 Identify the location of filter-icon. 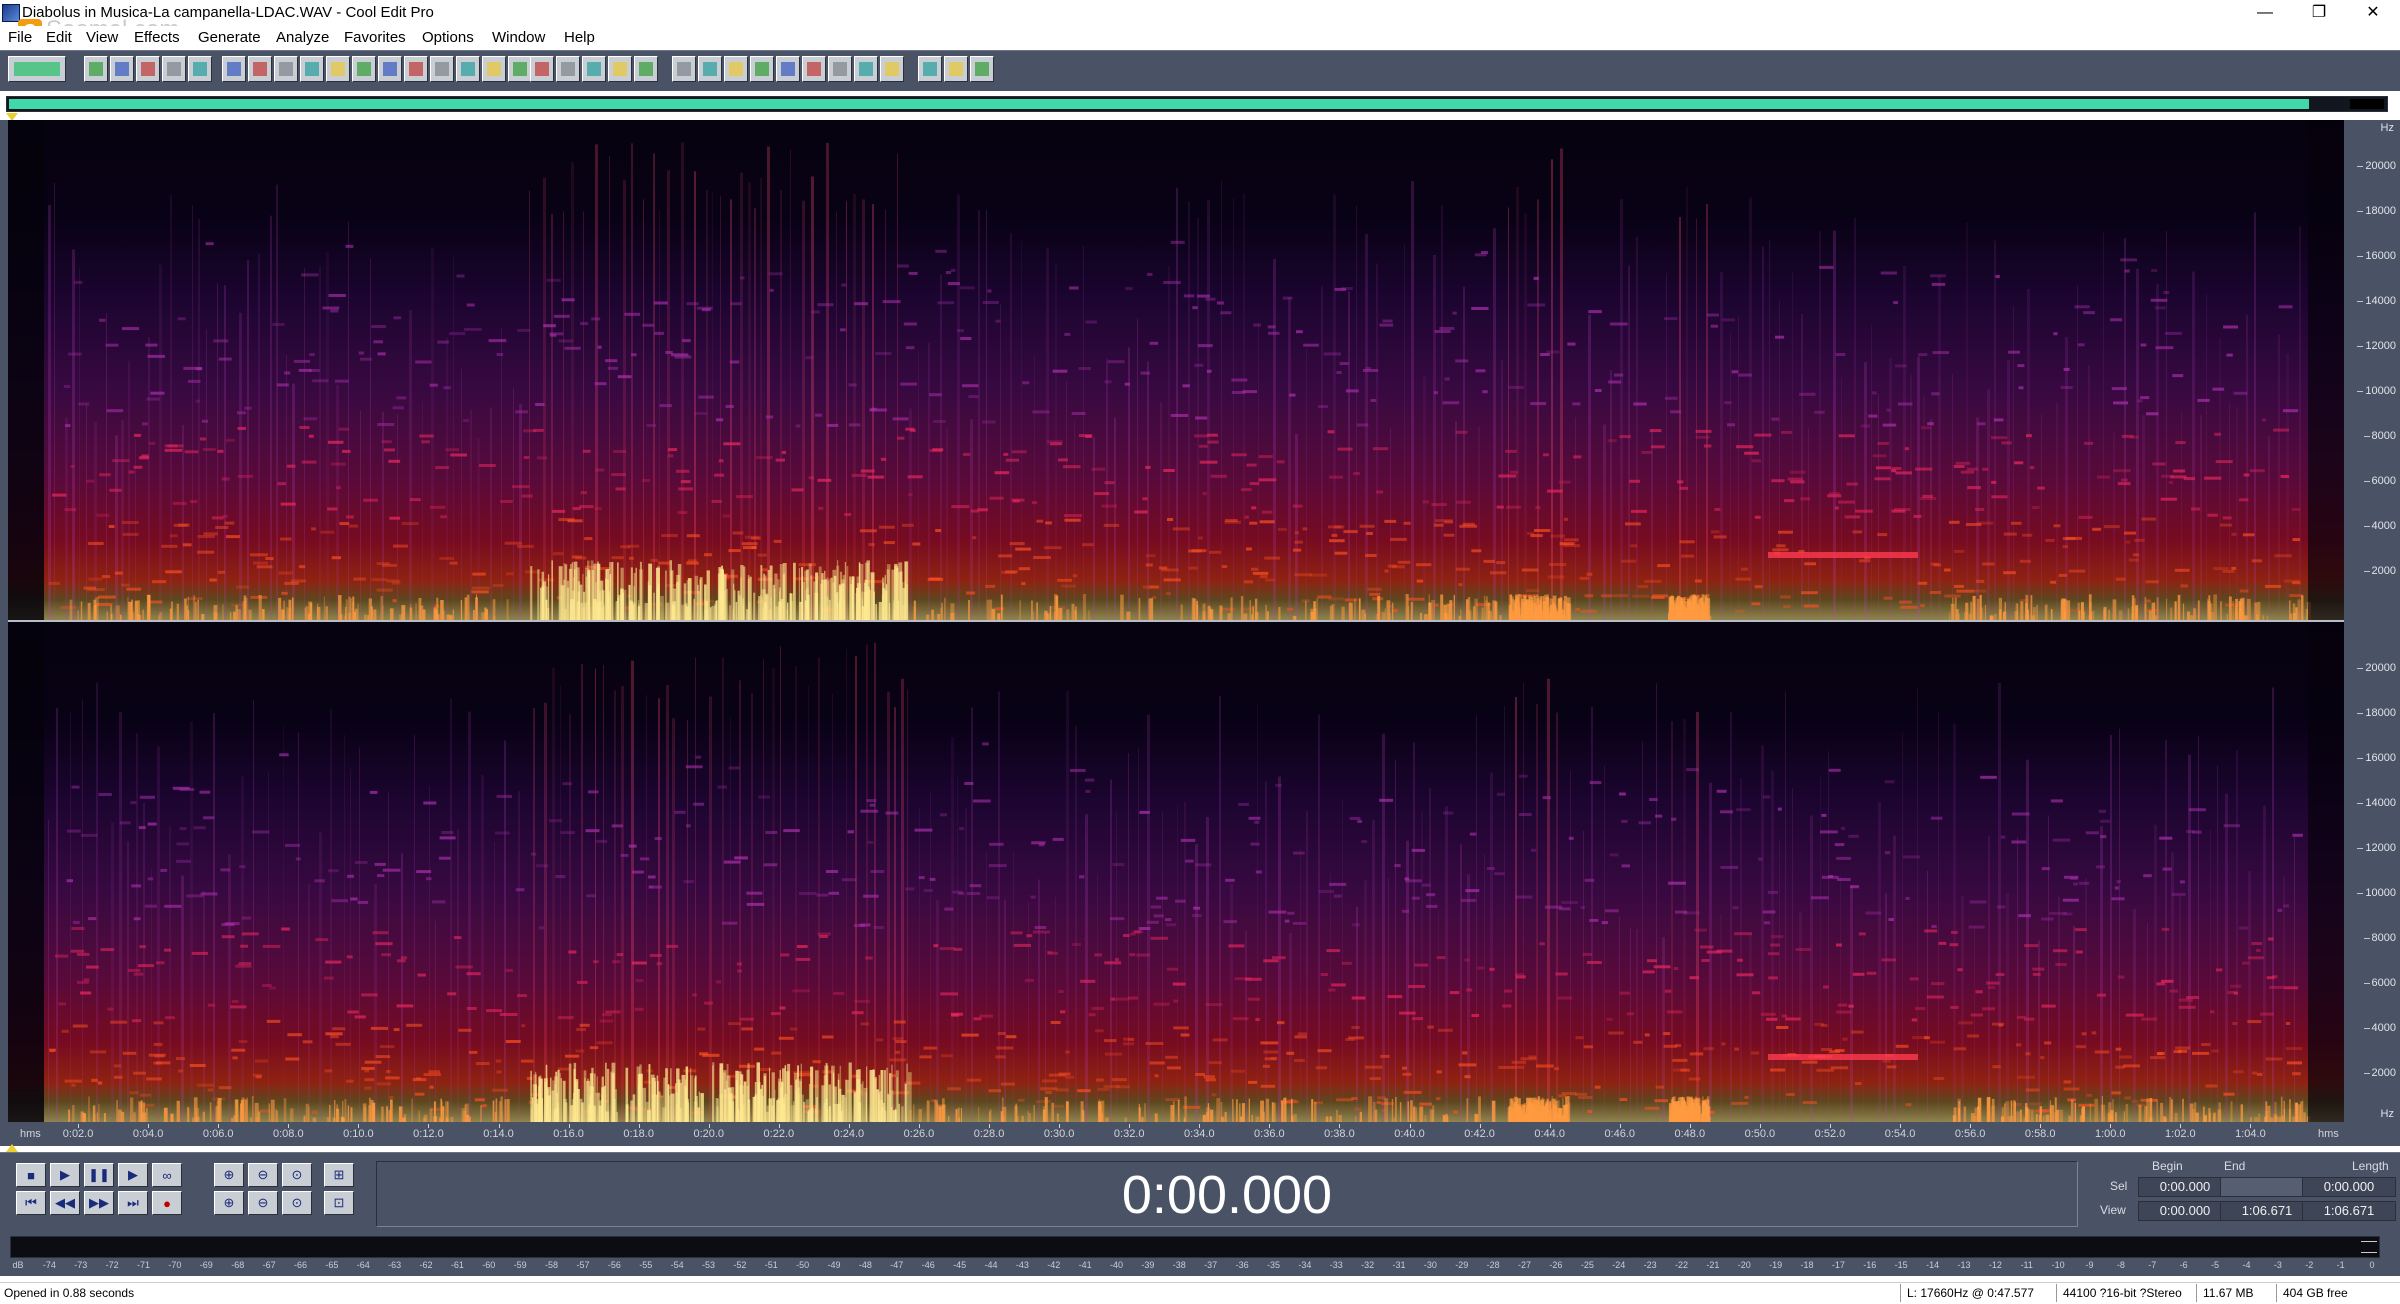
(594, 69).